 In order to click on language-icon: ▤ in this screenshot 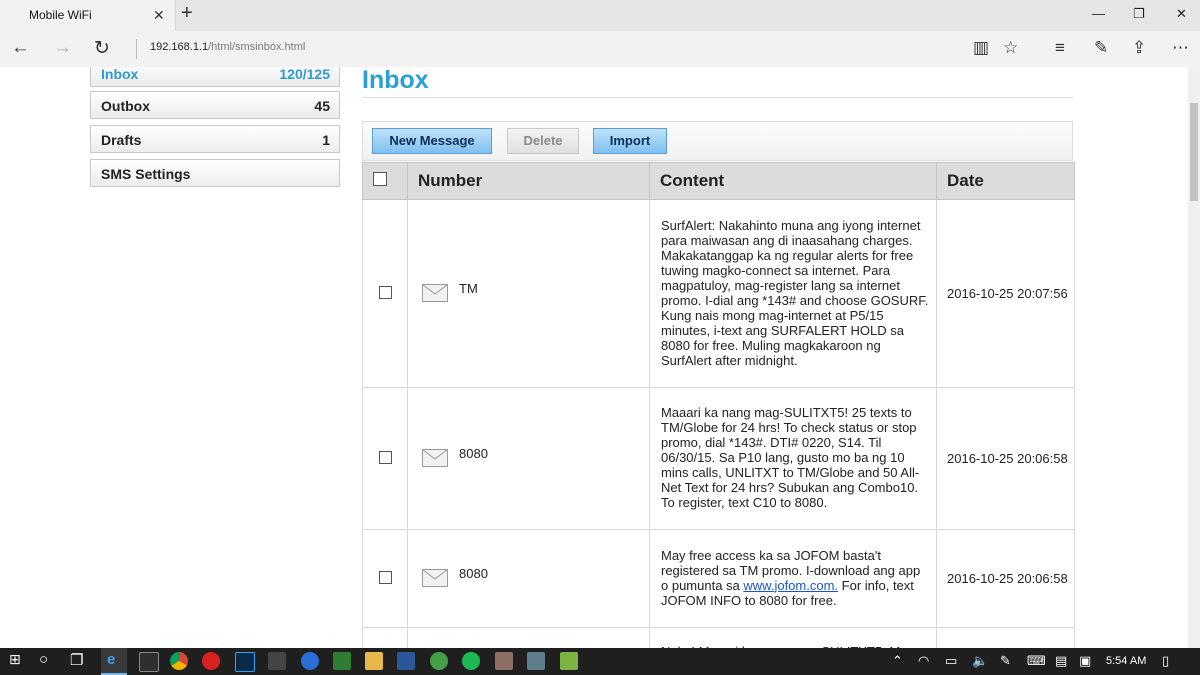, I will do `click(1061, 661)`.